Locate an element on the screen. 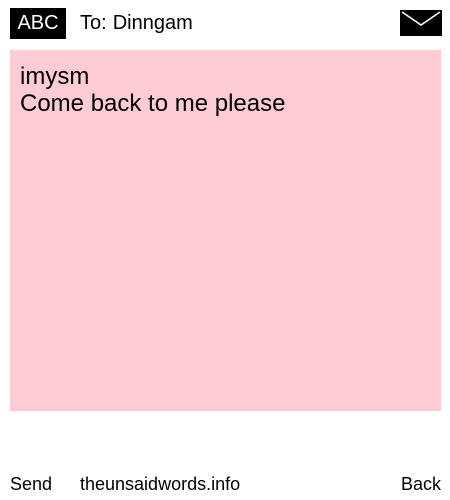 This screenshot has width=450, height=500. site-link: theunsaidwords.info is located at coordinates (160, 484).